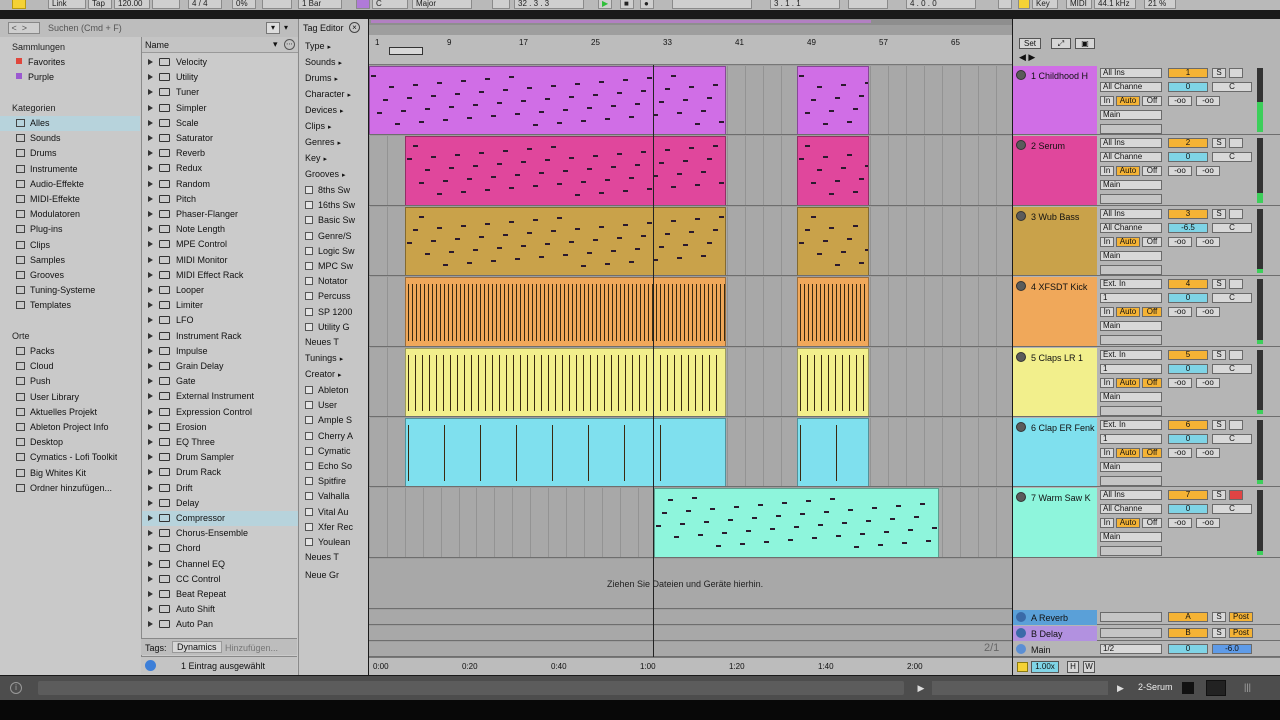 The height and width of the screenshot is (720, 1280). I want to click on list-item: Drum Rack, so click(220, 472).